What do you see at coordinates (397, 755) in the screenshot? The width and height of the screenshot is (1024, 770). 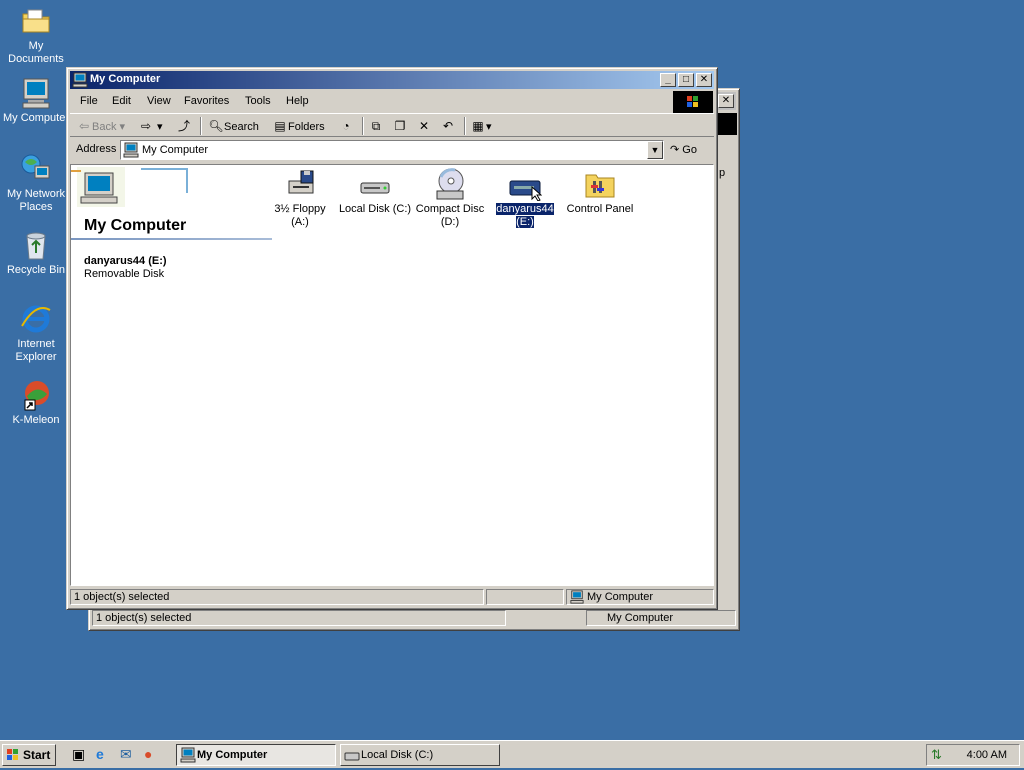 I see `task-label: Local Disk (C:)` at bounding box center [397, 755].